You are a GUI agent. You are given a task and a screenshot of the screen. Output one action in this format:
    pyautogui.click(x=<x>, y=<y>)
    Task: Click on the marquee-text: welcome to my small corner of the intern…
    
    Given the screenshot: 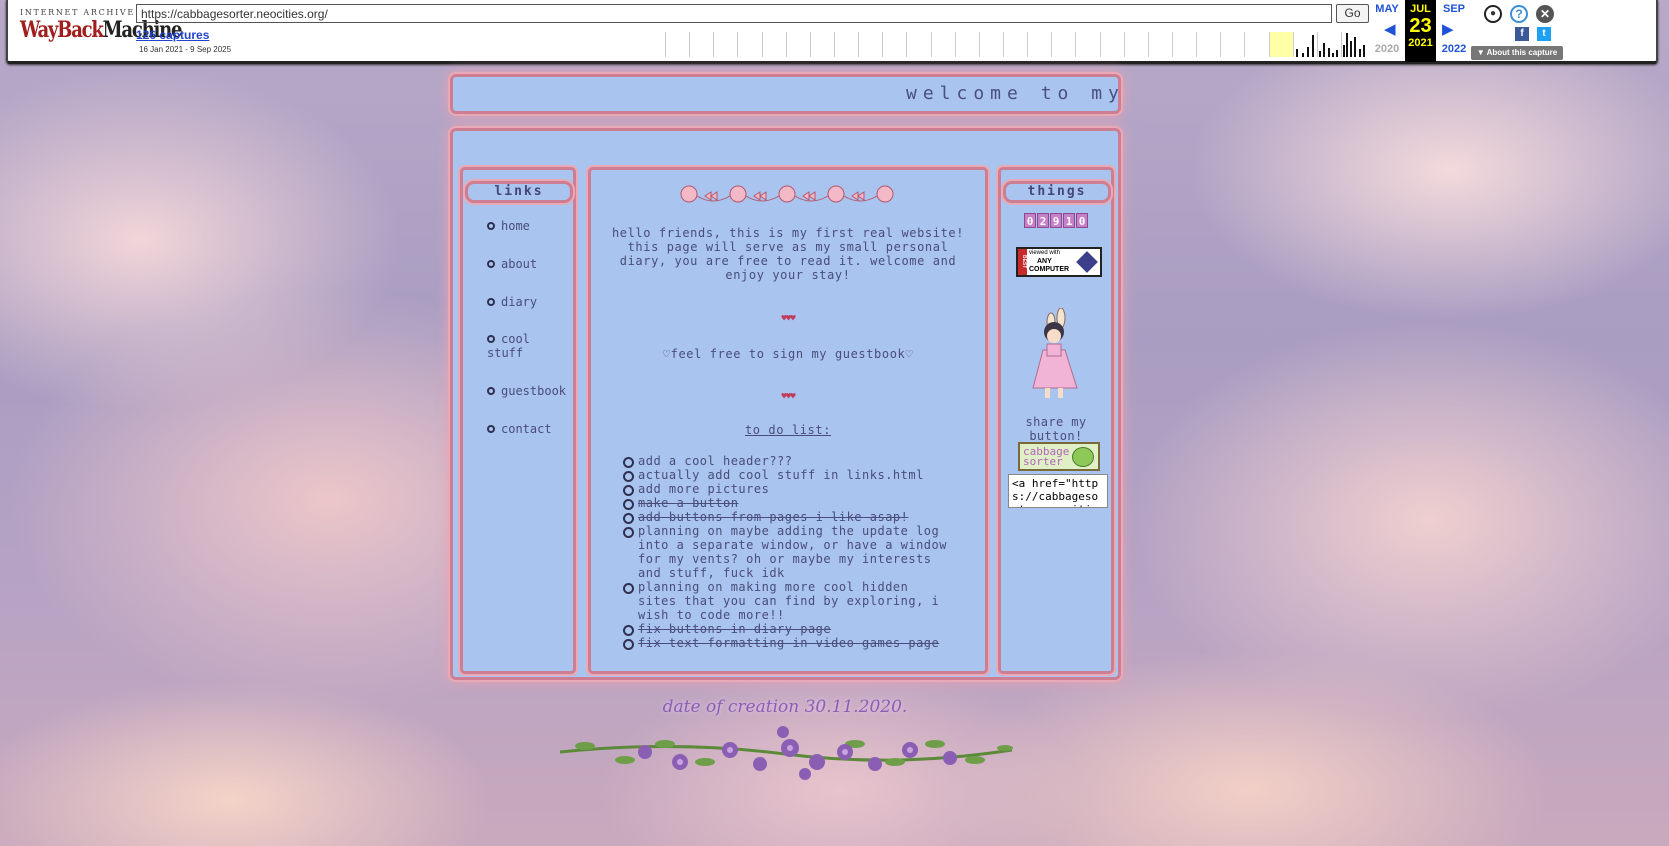 What is the action you would take?
    pyautogui.click(x=1012, y=93)
    